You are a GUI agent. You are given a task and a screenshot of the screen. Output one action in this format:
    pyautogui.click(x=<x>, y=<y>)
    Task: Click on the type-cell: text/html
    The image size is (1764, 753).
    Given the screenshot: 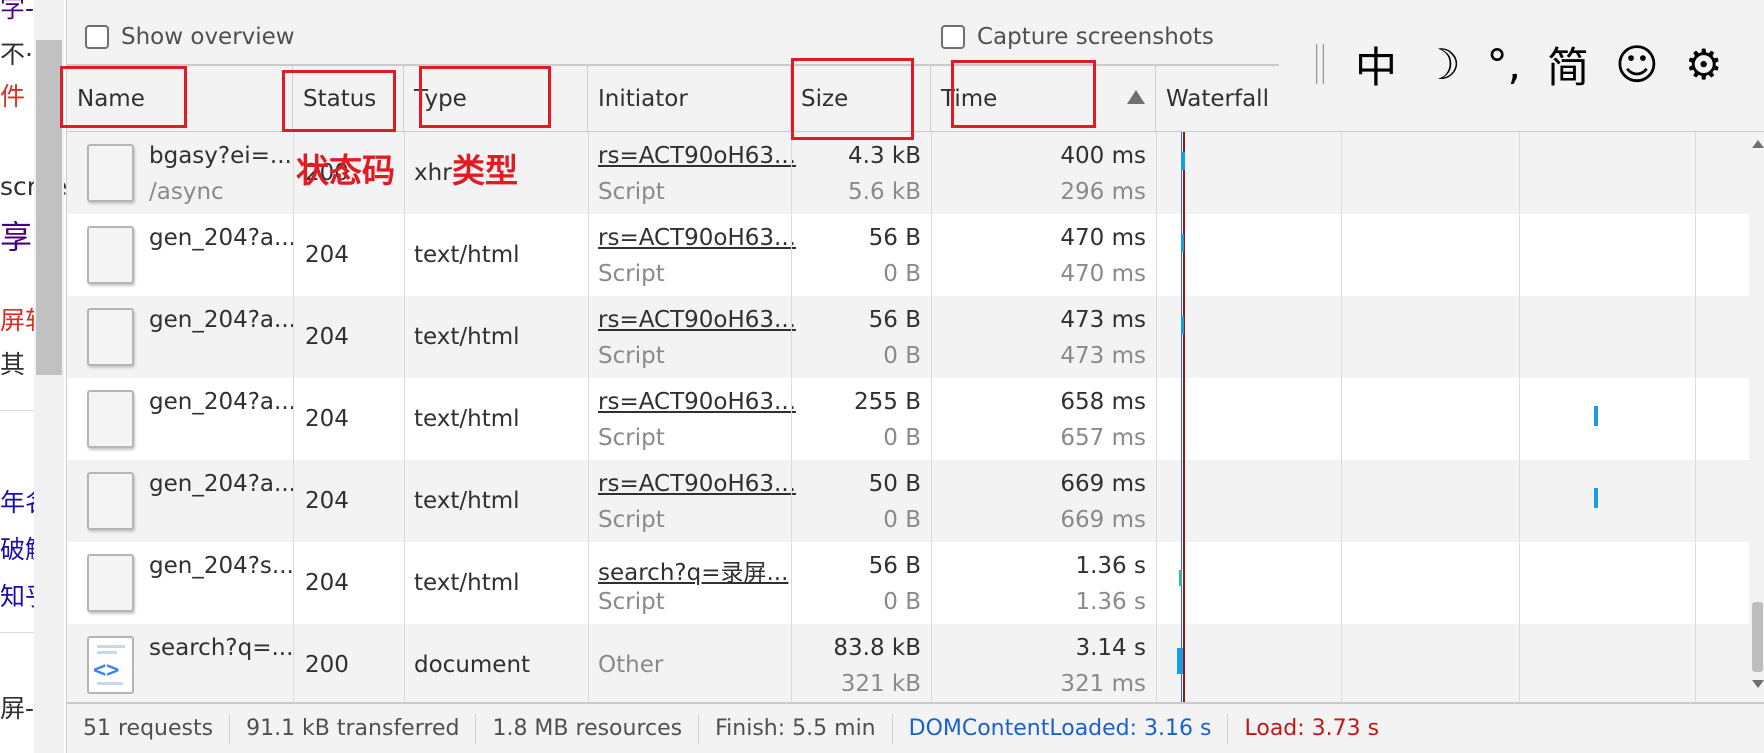 What is the action you would take?
    pyautogui.click(x=496, y=337)
    